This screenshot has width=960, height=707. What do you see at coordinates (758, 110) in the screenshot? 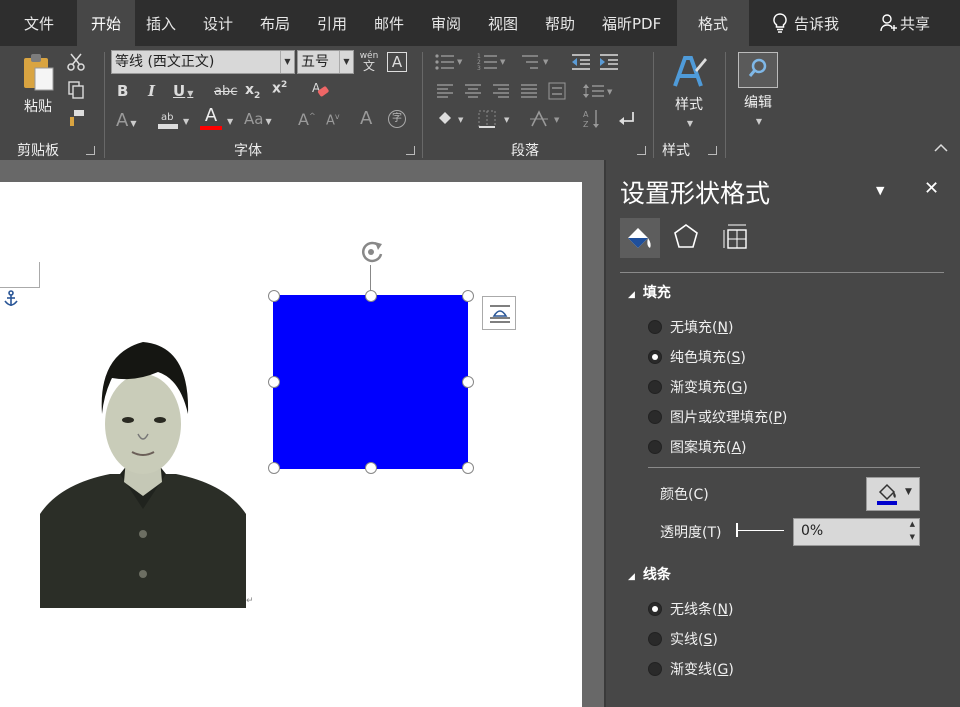
I see `editing-button: 编辑 ▼` at bounding box center [758, 110].